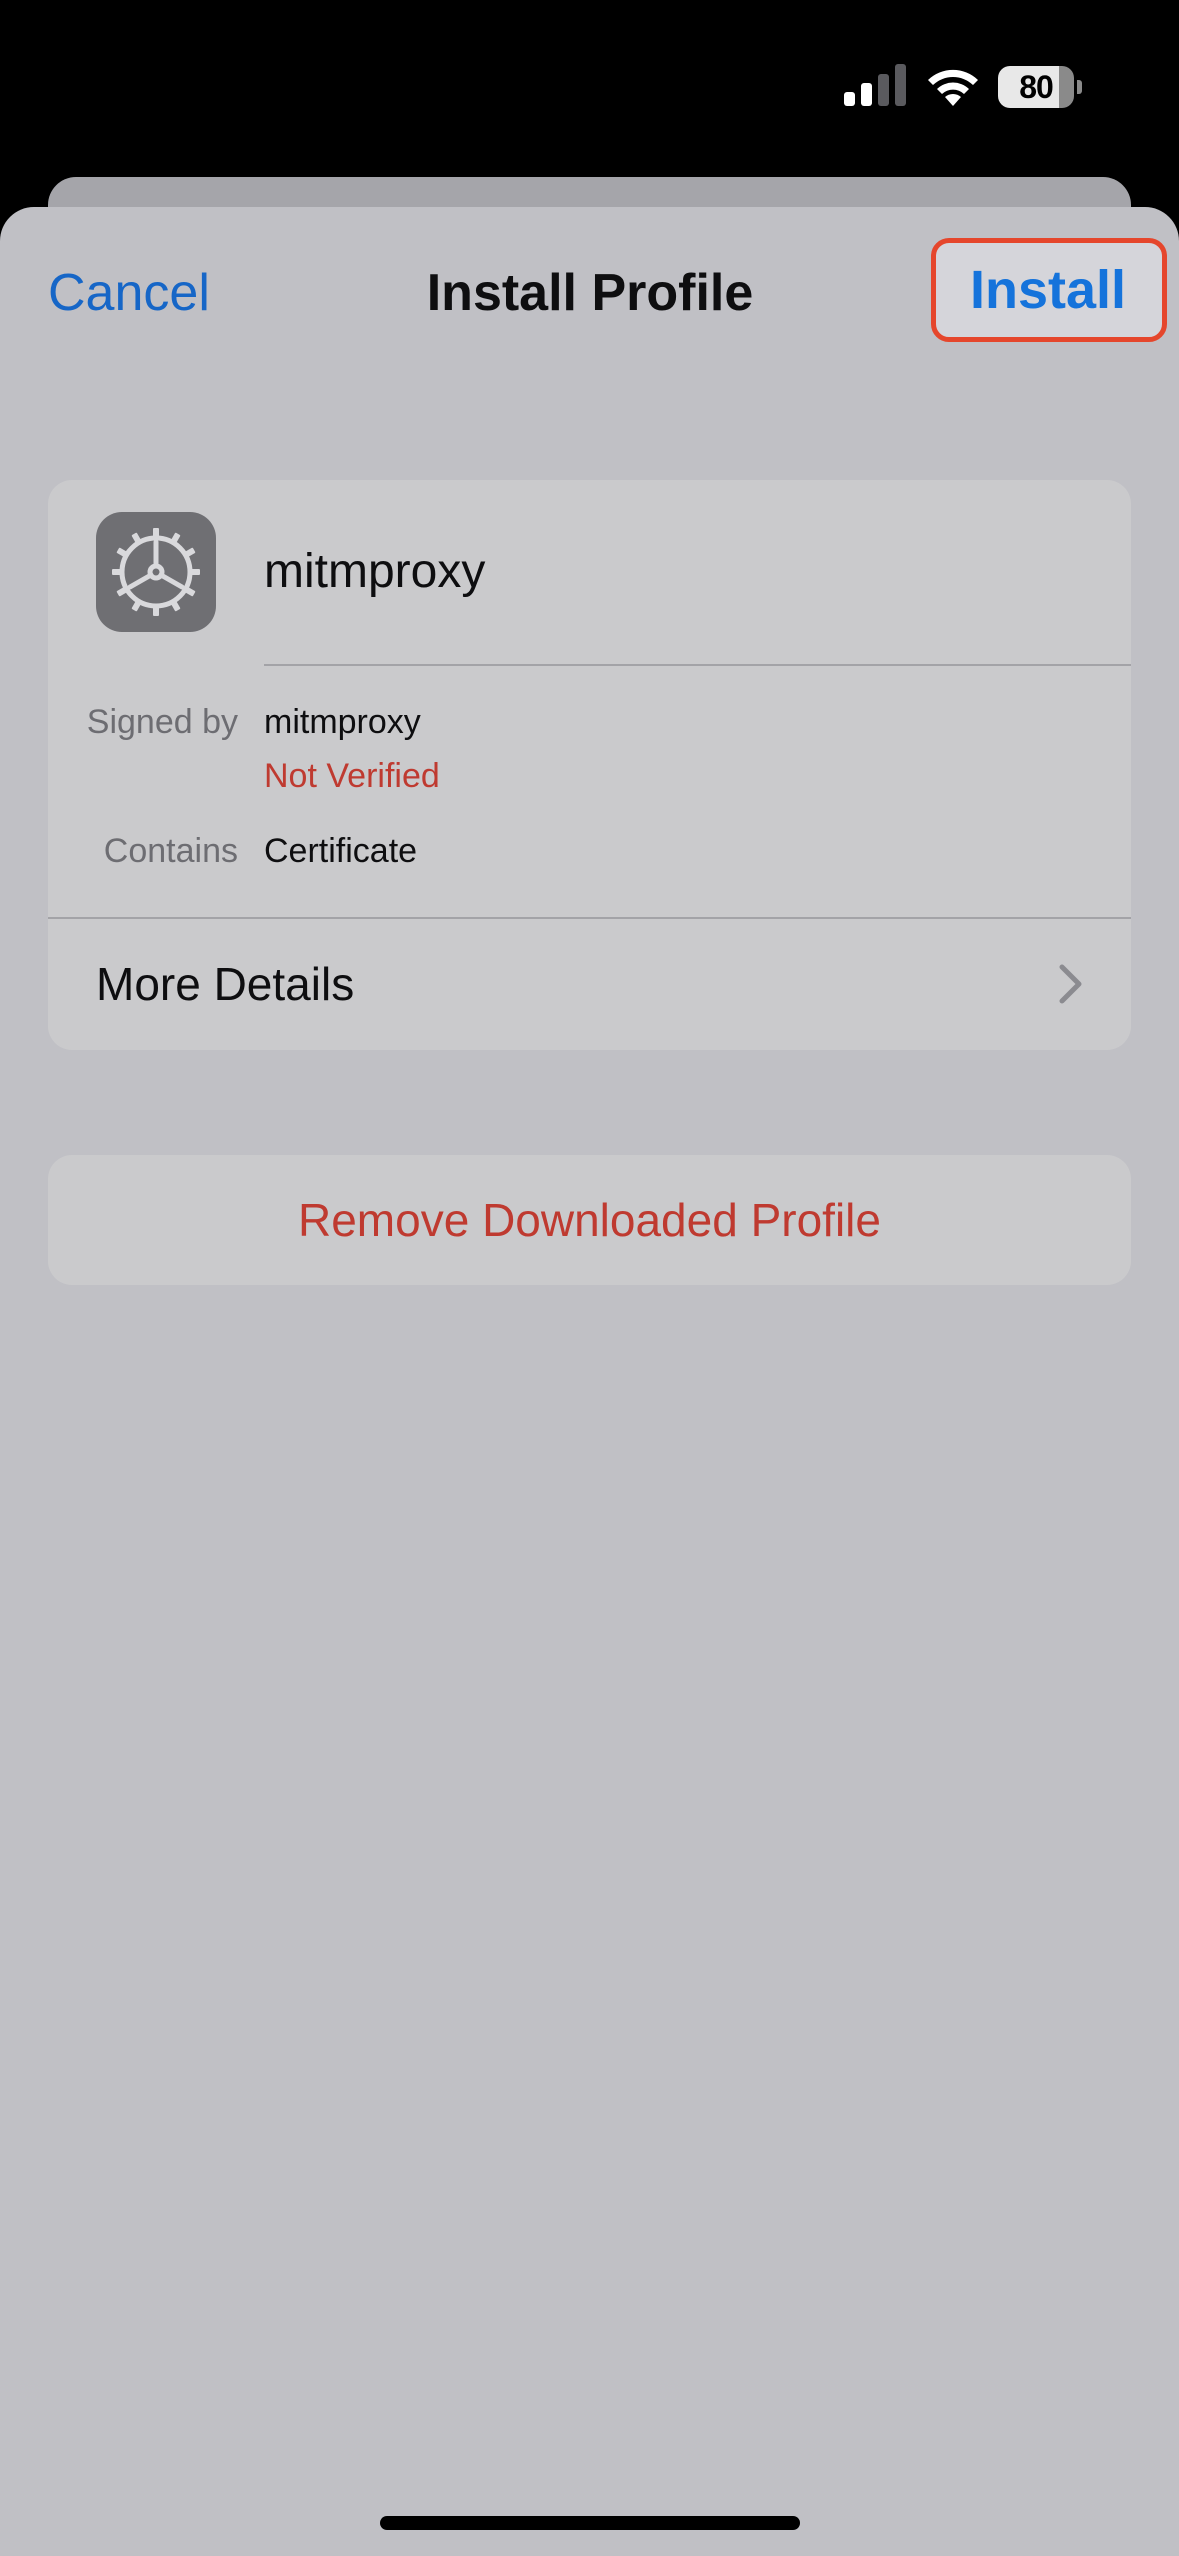 Image resolution: width=1179 pixels, height=2556 pixels. I want to click on battery-level: 80, so click(1036, 87).